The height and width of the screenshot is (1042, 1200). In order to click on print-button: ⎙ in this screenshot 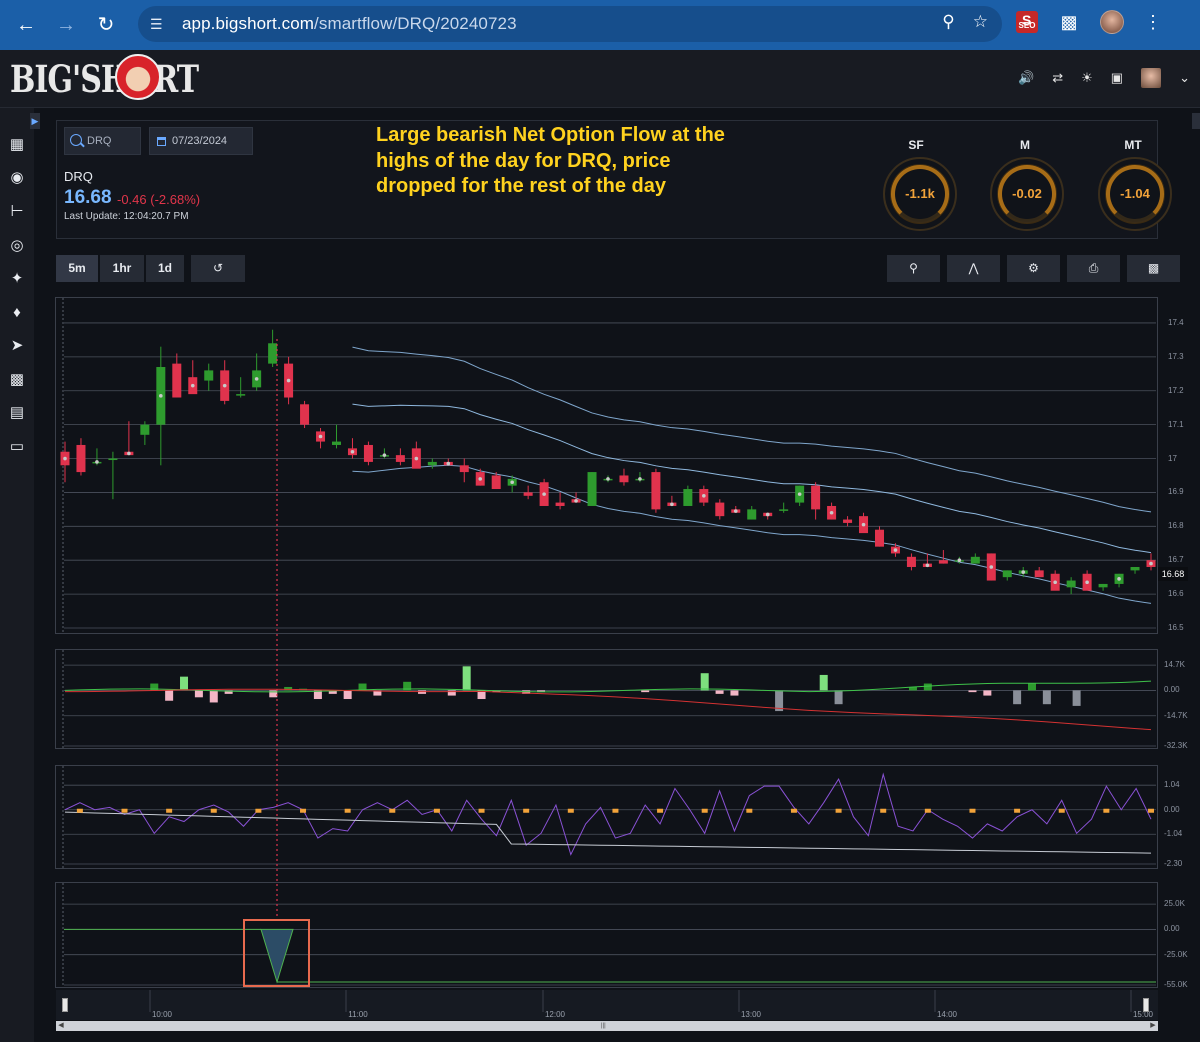, I will do `click(1093, 268)`.